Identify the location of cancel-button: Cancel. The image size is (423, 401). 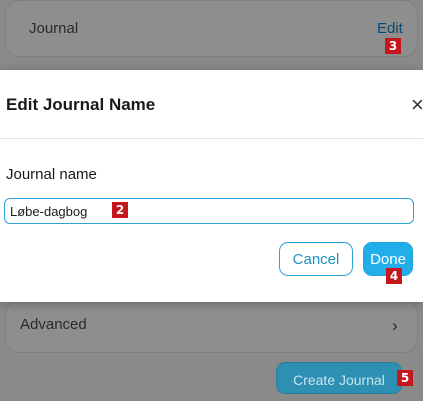
(316, 259).